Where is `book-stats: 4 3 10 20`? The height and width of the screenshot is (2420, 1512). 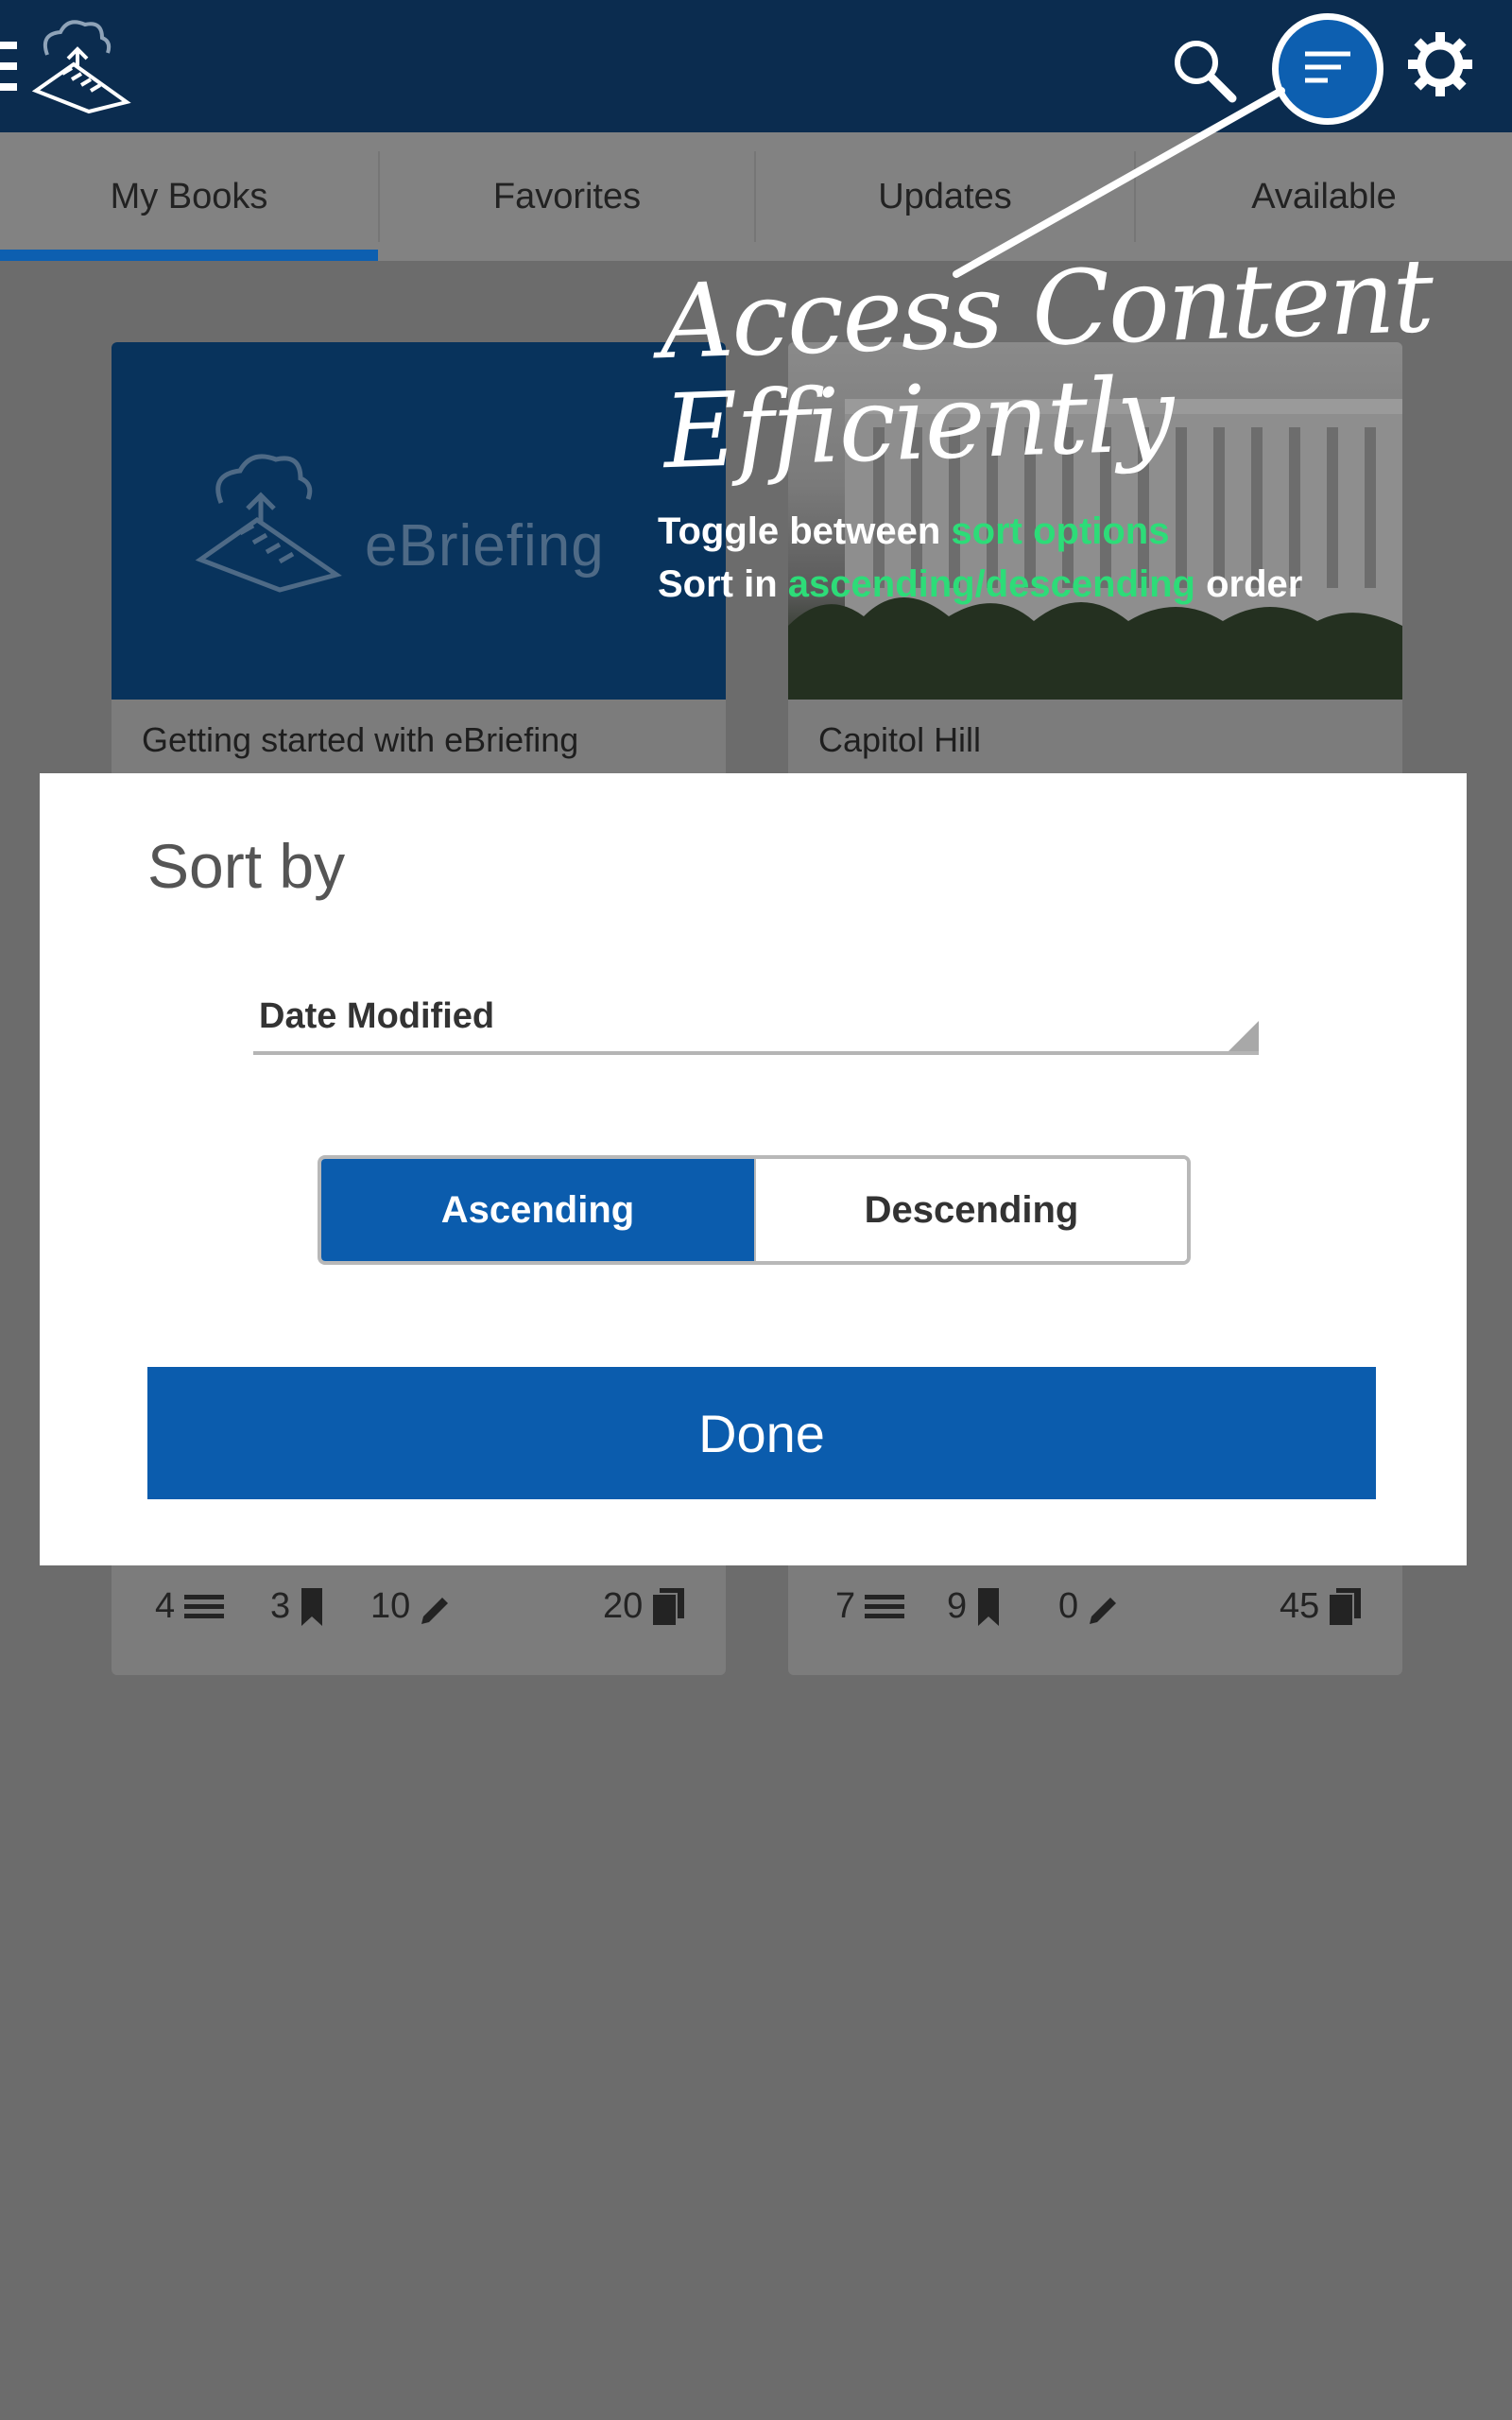
book-stats: 4 3 10 20 is located at coordinates (419, 1621).